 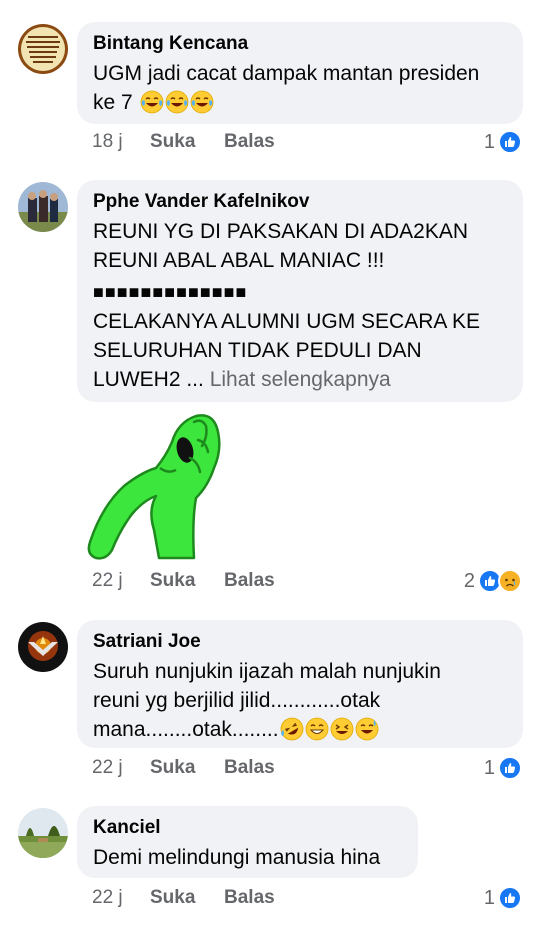 What do you see at coordinates (237, 700) in the screenshot?
I see `comment-text-line: reuni yg berjilid jilid............otak` at bounding box center [237, 700].